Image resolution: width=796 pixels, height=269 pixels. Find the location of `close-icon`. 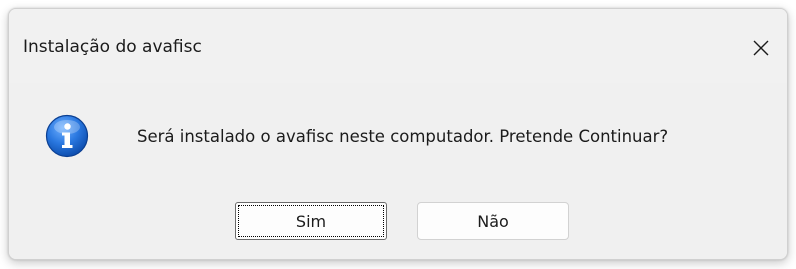

close-icon is located at coordinates (761, 48).